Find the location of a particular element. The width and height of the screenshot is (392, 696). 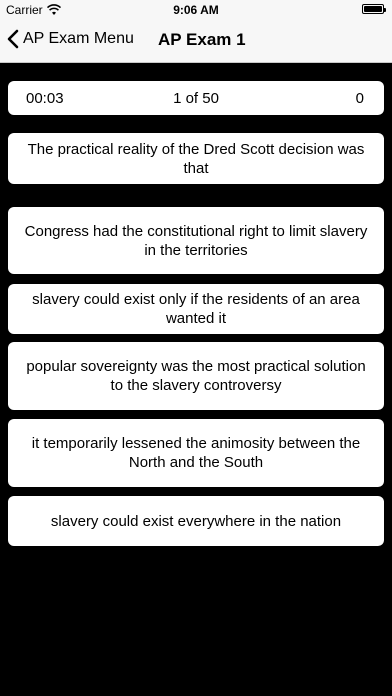

navigation-bar: AP Exam Menu AP Exam 1 is located at coordinates (196, 41).